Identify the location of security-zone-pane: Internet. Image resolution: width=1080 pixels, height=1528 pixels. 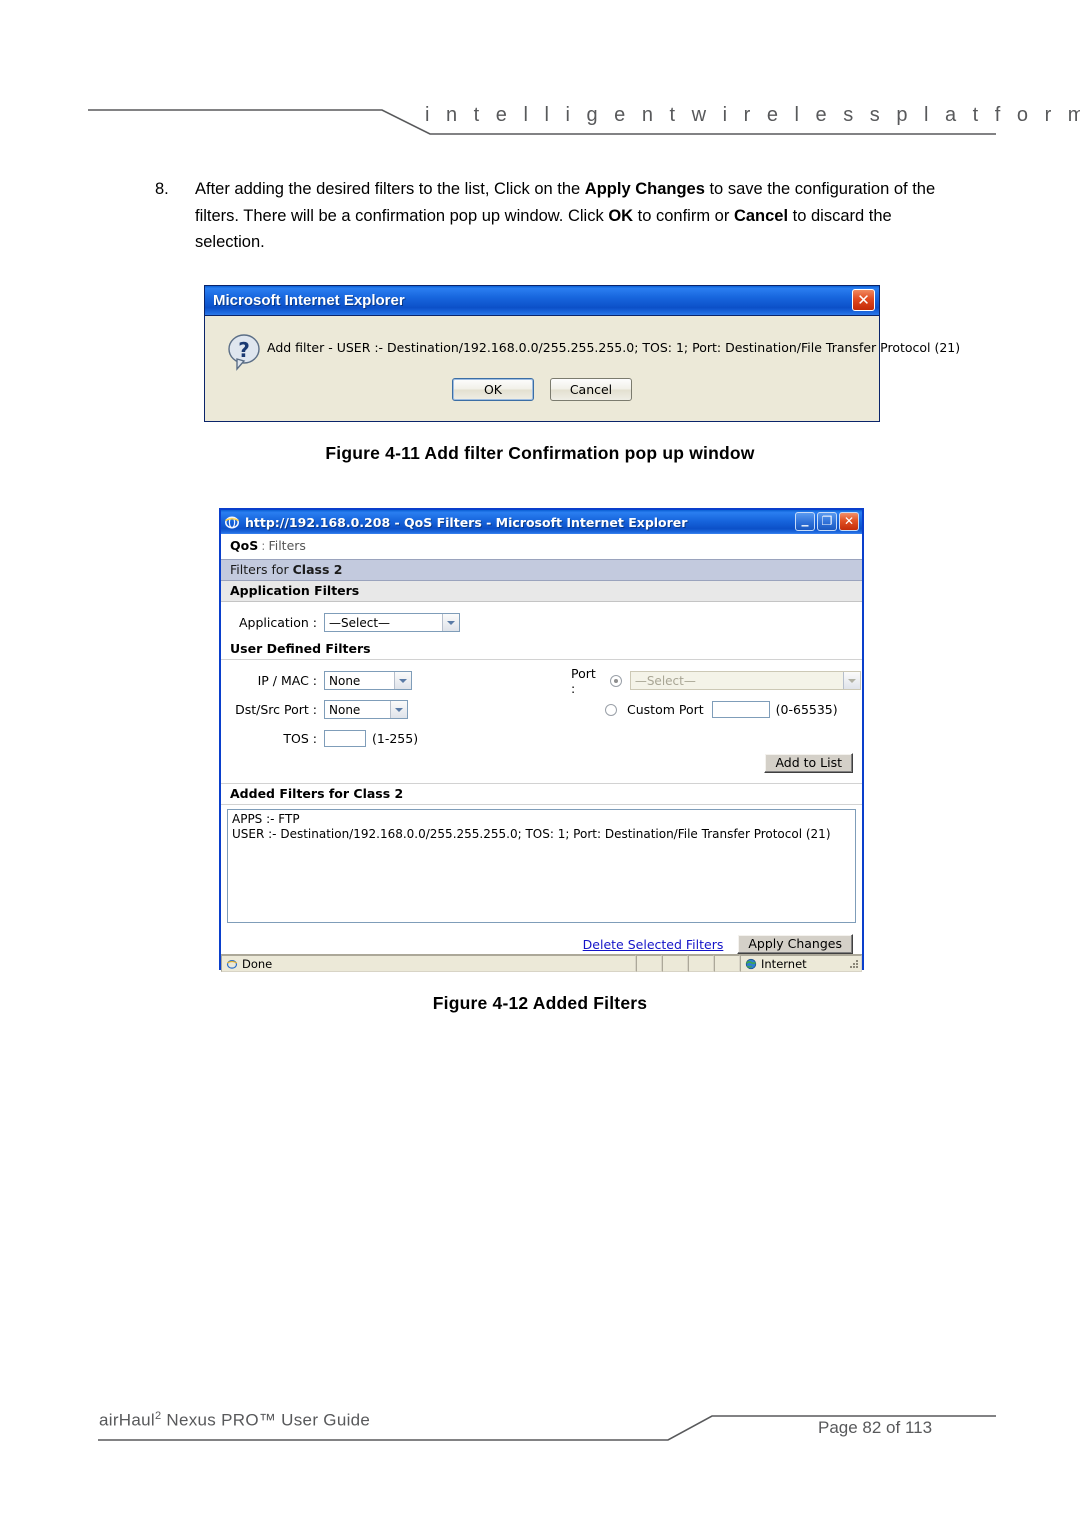
(801, 963).